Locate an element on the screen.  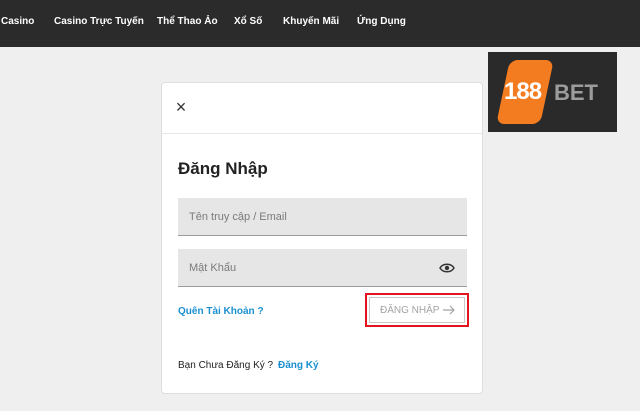
brand-logo: 188 BET is located at coordinates (552, 92).